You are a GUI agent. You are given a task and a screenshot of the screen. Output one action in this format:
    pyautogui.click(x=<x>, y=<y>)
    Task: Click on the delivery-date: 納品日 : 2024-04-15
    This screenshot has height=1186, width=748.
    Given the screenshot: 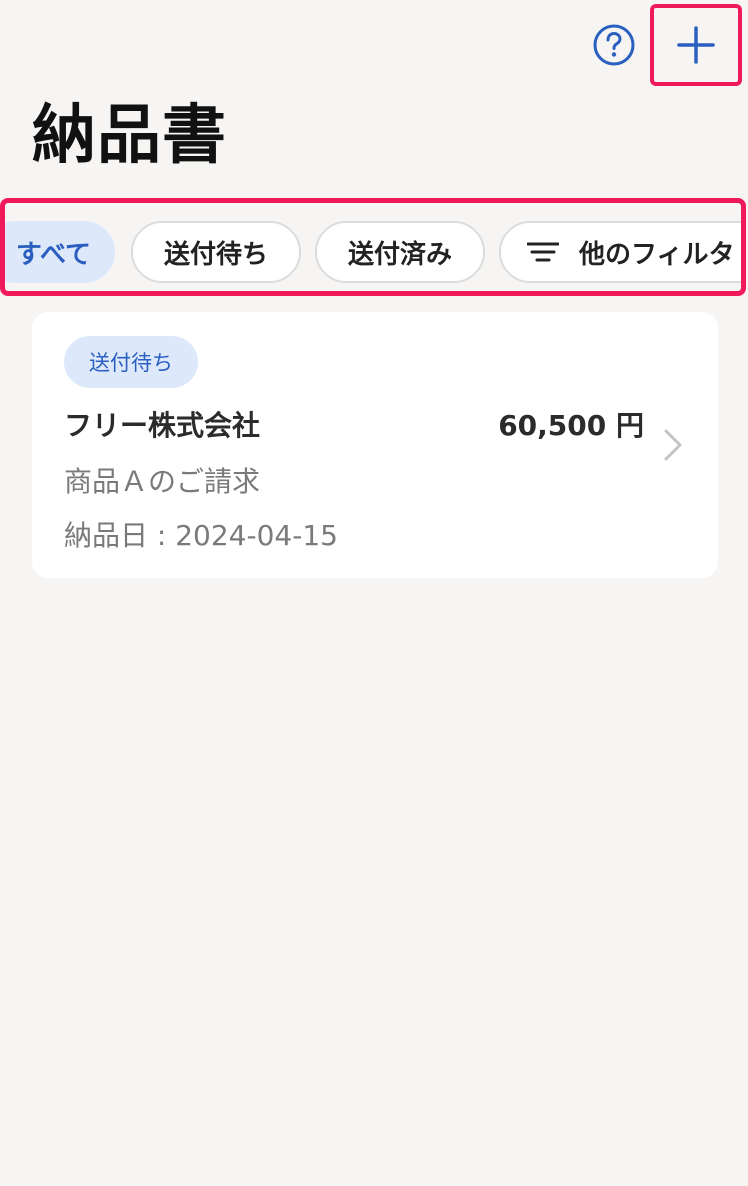 What is the action you would take?
    pyautogui.click(x=201, y=535)
    